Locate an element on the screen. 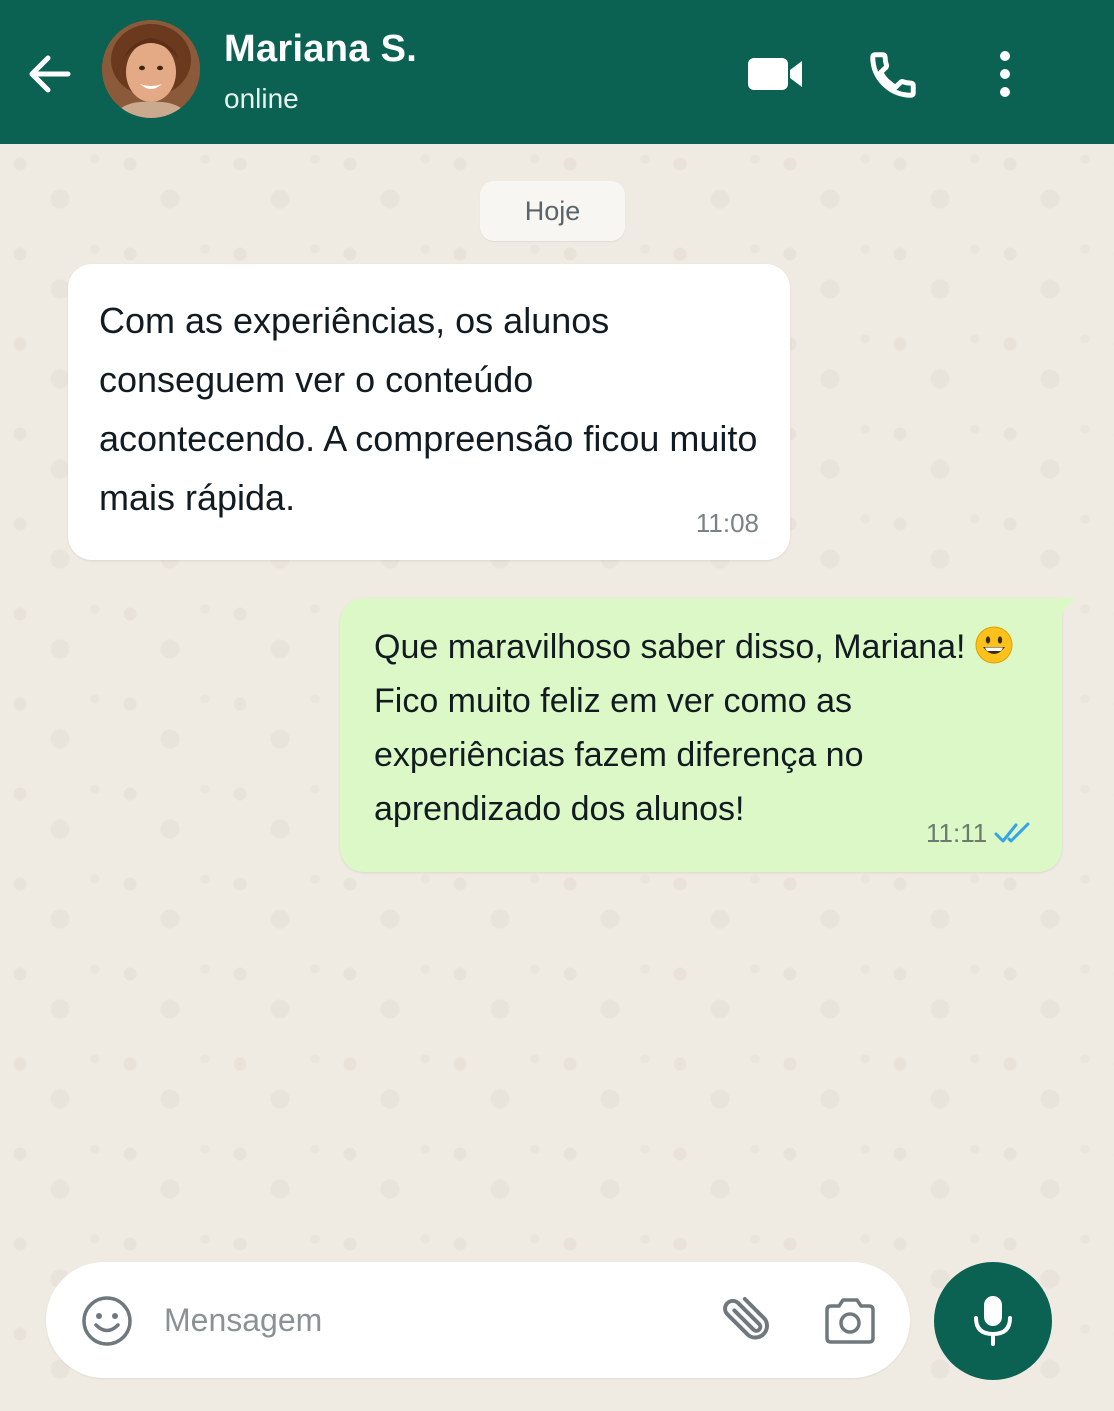 The width and height of the screenshot is (1114, 1411). attach-button is located at coordinates (746, 1320).